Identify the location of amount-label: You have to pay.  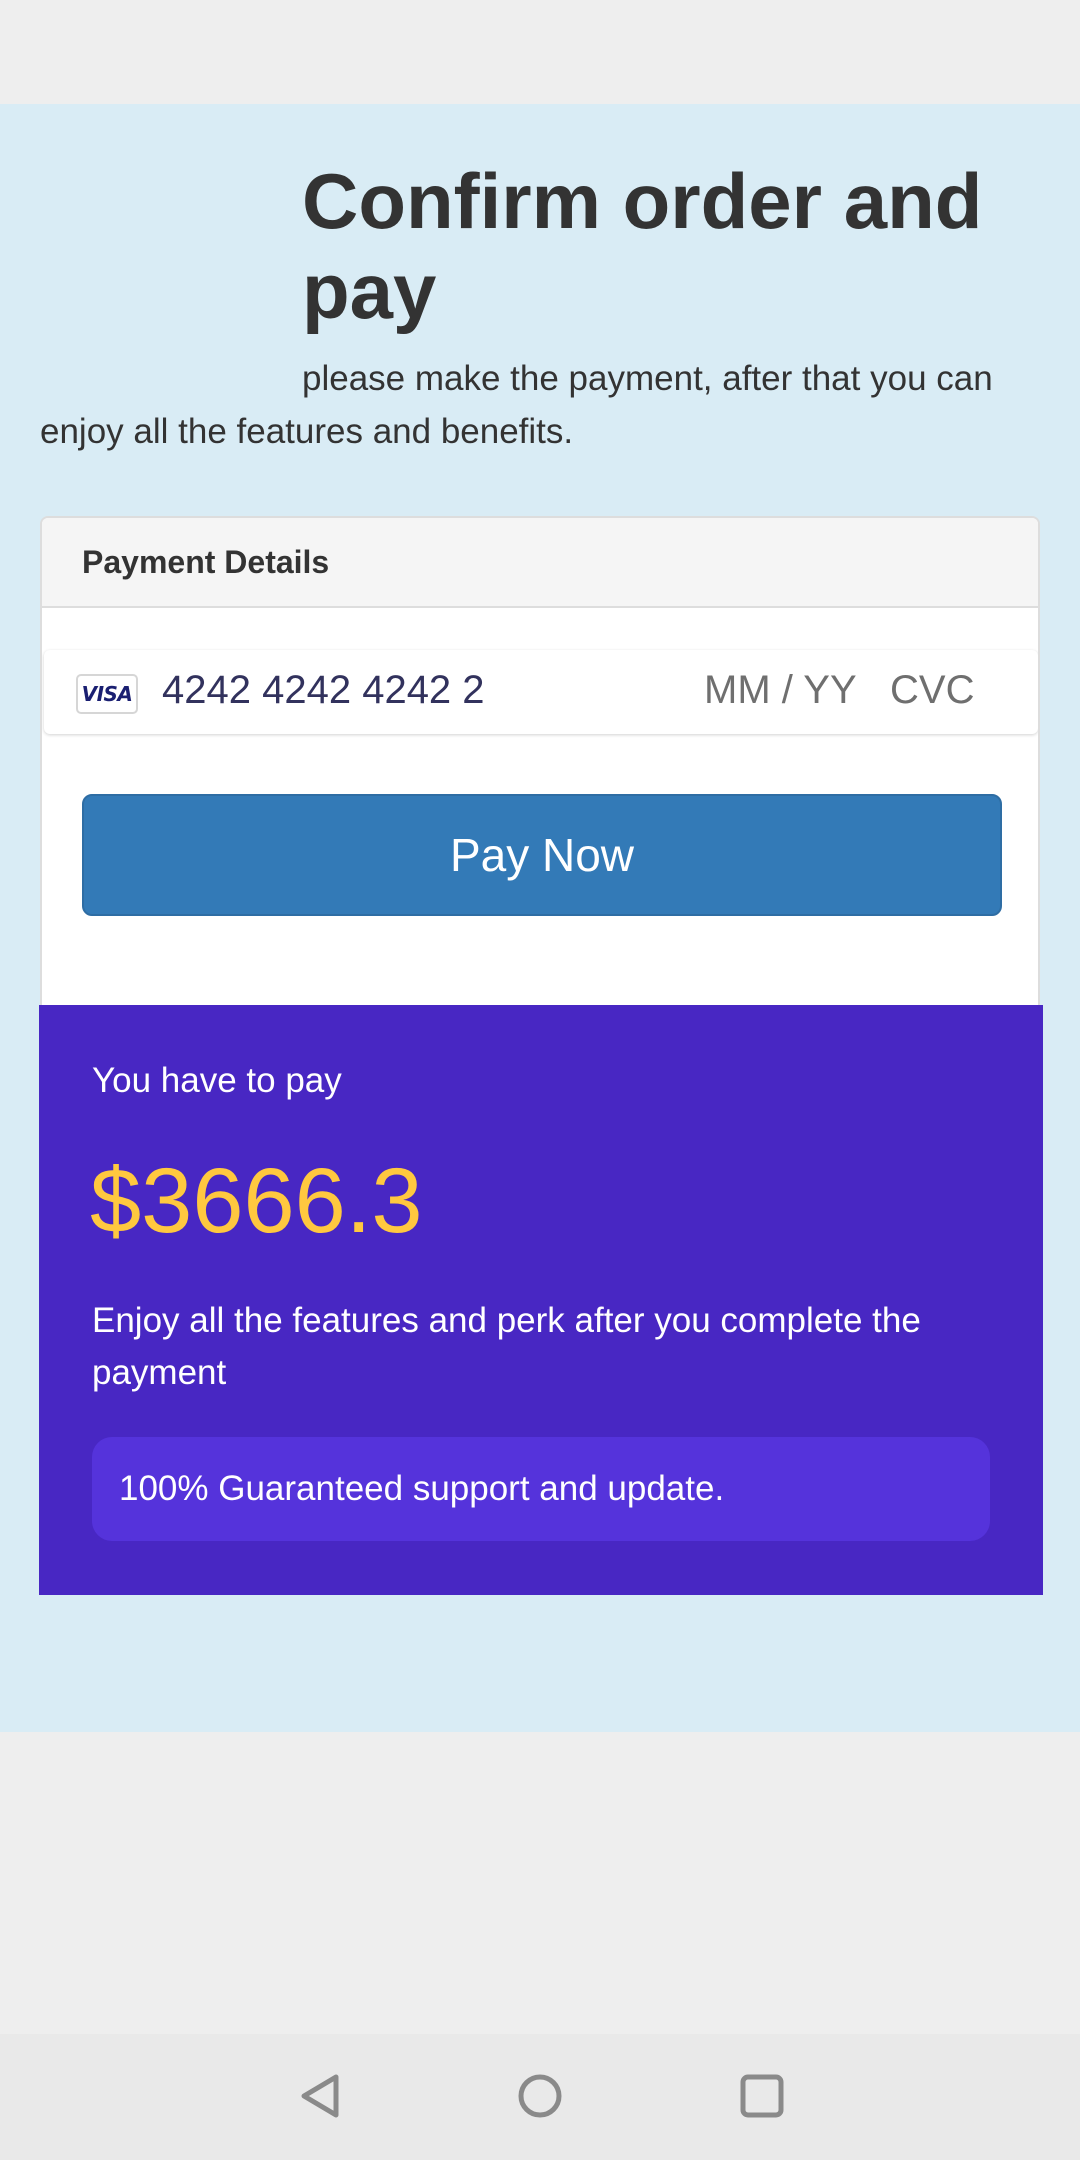
(217, 1080).